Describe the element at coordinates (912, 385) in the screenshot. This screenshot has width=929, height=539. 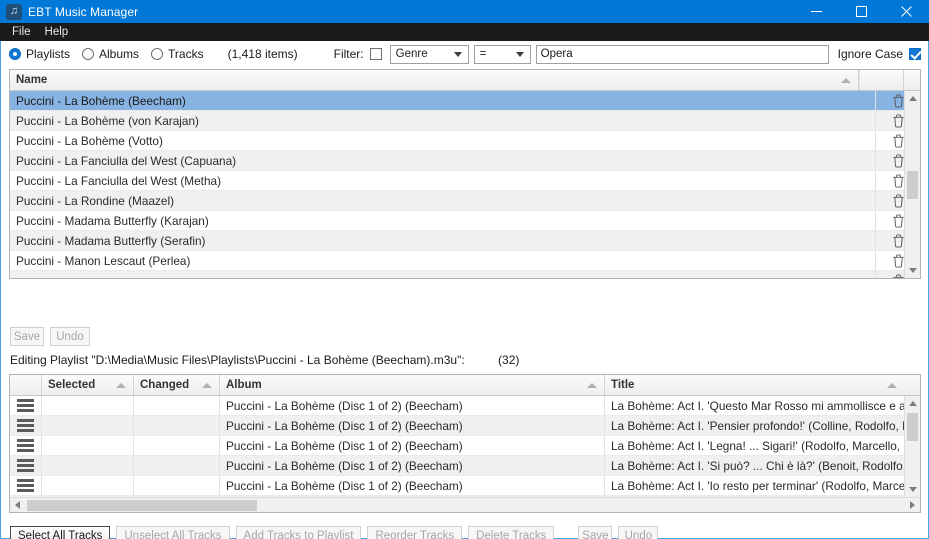
I see `column-header-scroll-pad` at that location.